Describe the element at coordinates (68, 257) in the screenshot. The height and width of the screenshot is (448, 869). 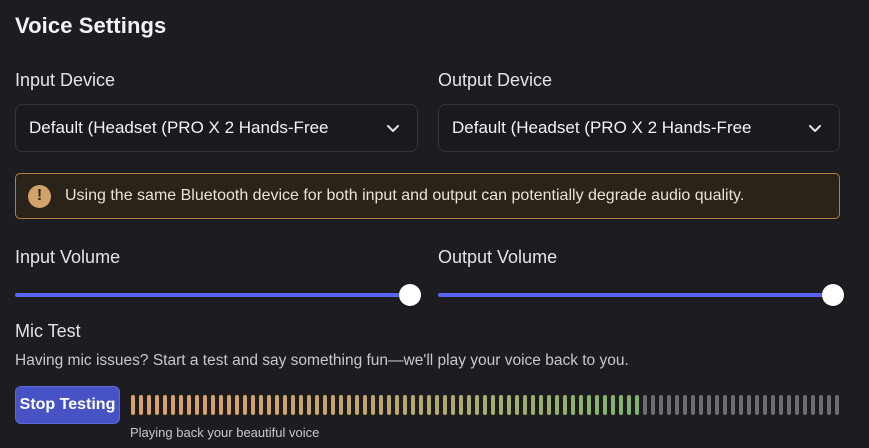
I see `input-volume-label: Input Volume` at that location.